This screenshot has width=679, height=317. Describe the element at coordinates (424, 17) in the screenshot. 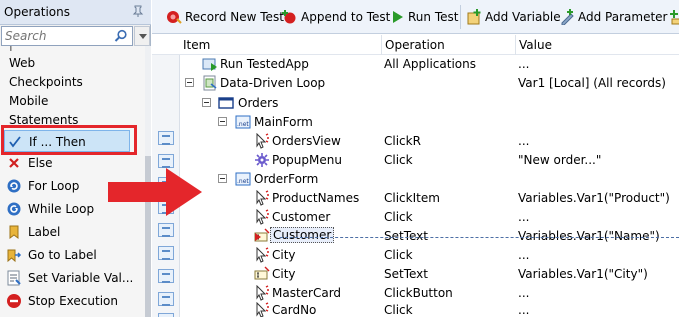

I see `run-test-button: Run Test` at that location.